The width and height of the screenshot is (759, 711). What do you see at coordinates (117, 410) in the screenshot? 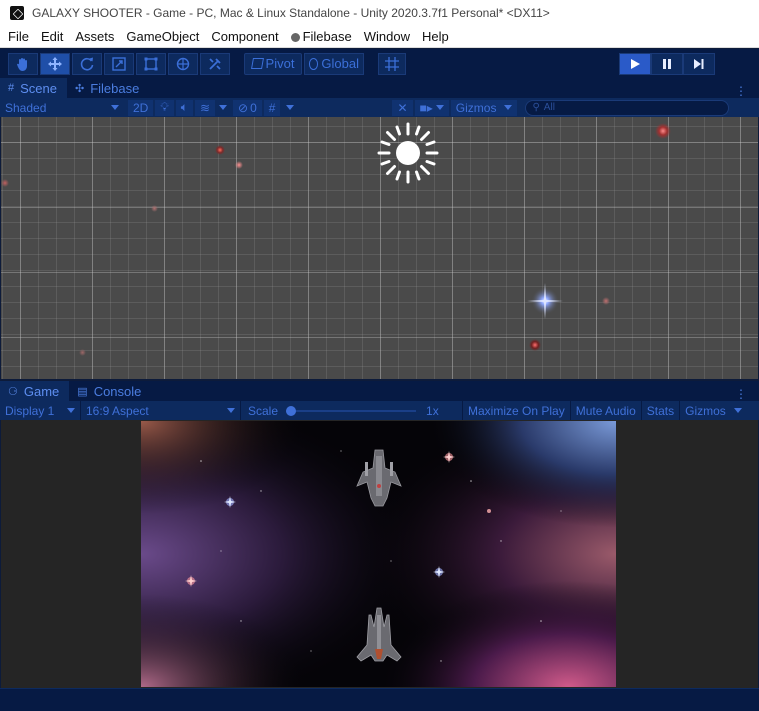
I see `aspect-value: 16:9 Aspect` at bounding box center [117, 410].